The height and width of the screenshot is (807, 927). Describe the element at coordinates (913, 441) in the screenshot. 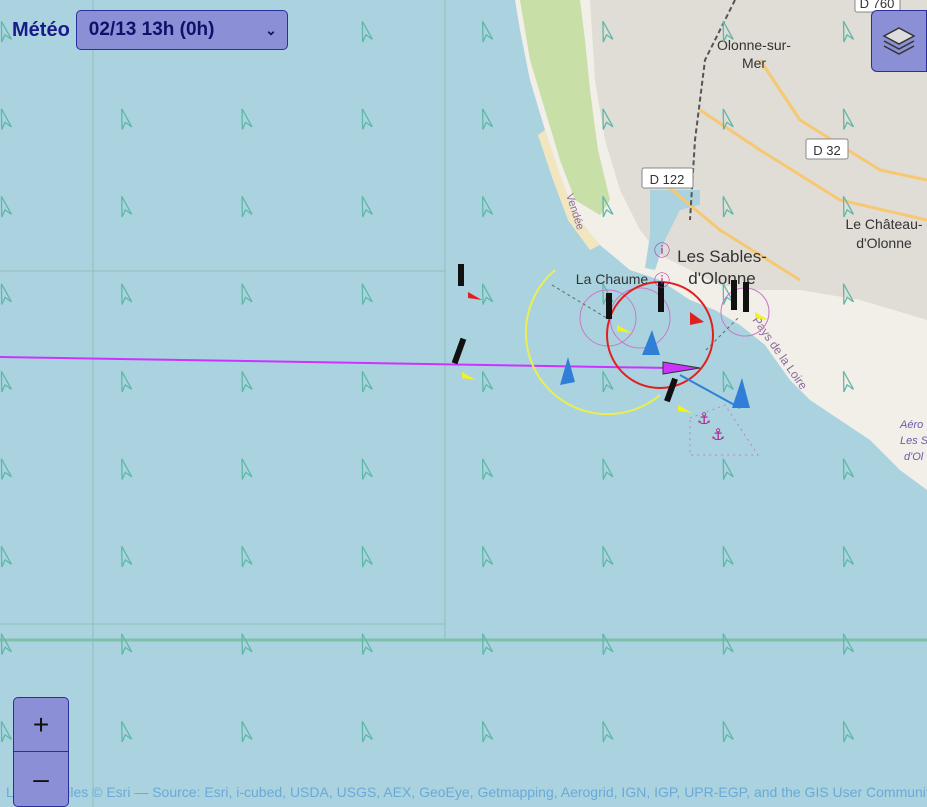

I see `place-label-aero-2: Les S` at that location.